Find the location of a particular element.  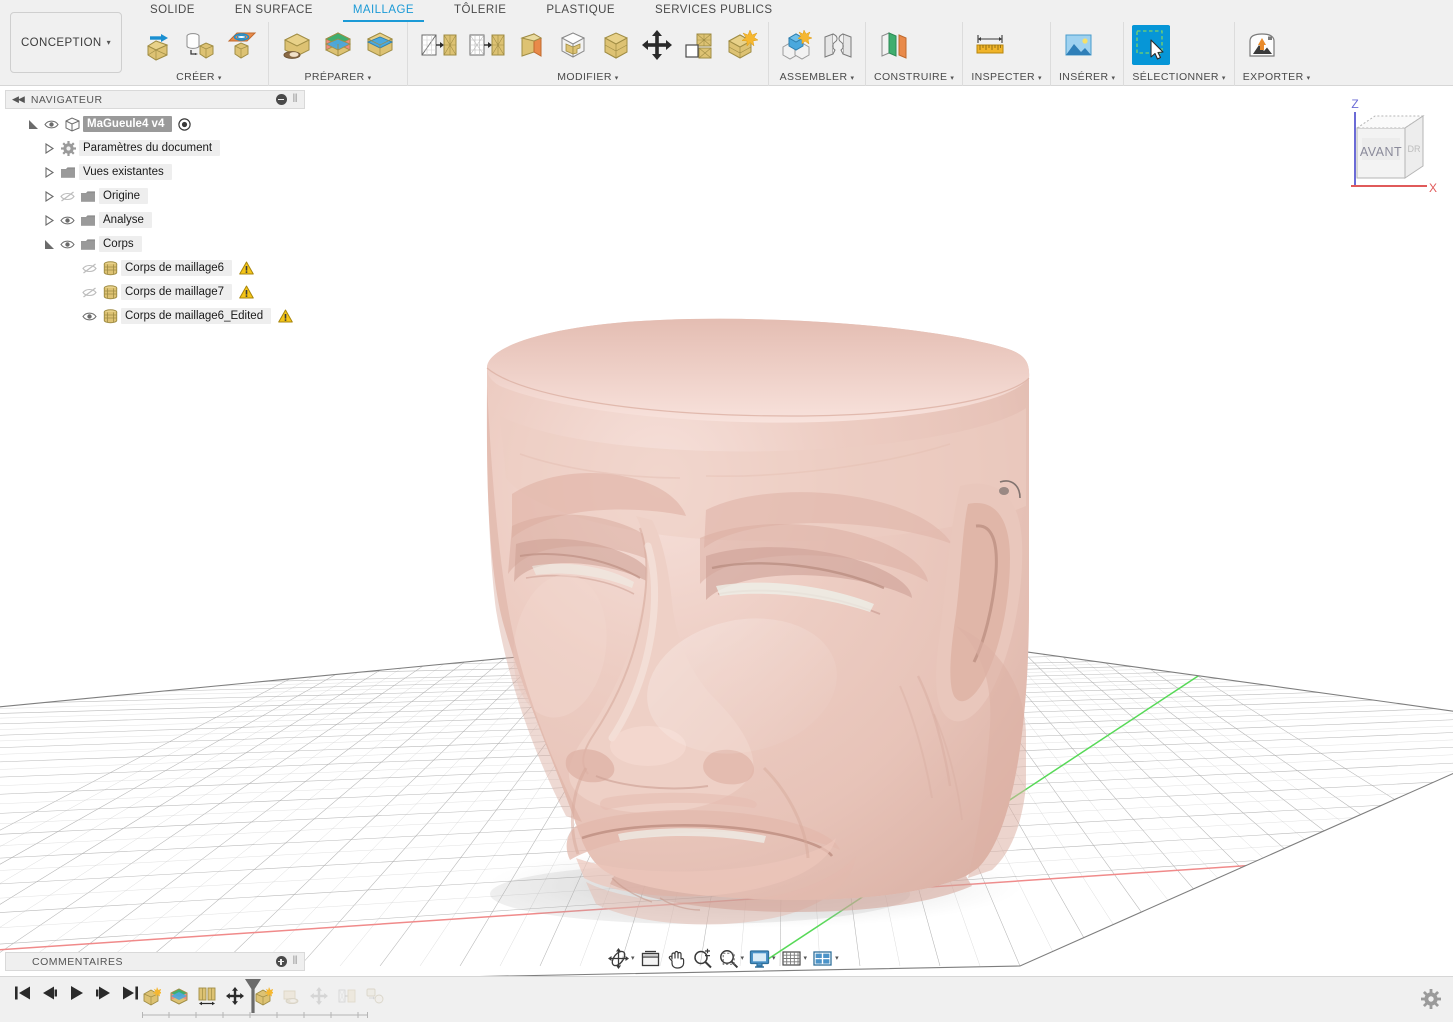

timeline-feature-separate is located at coordinates (347, 996).